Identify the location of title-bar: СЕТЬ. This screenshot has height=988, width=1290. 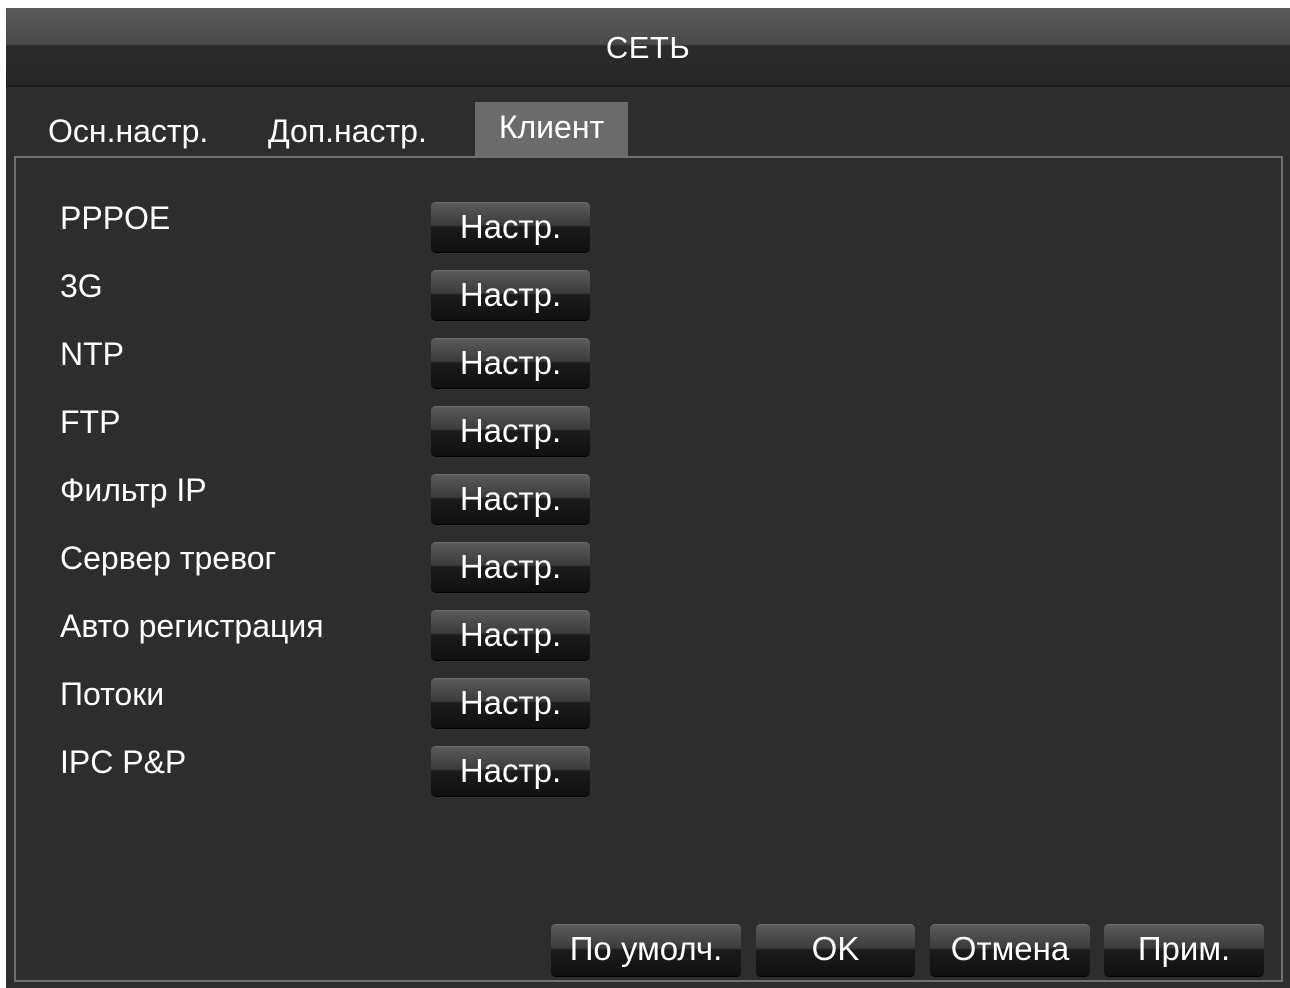
(648, 47).